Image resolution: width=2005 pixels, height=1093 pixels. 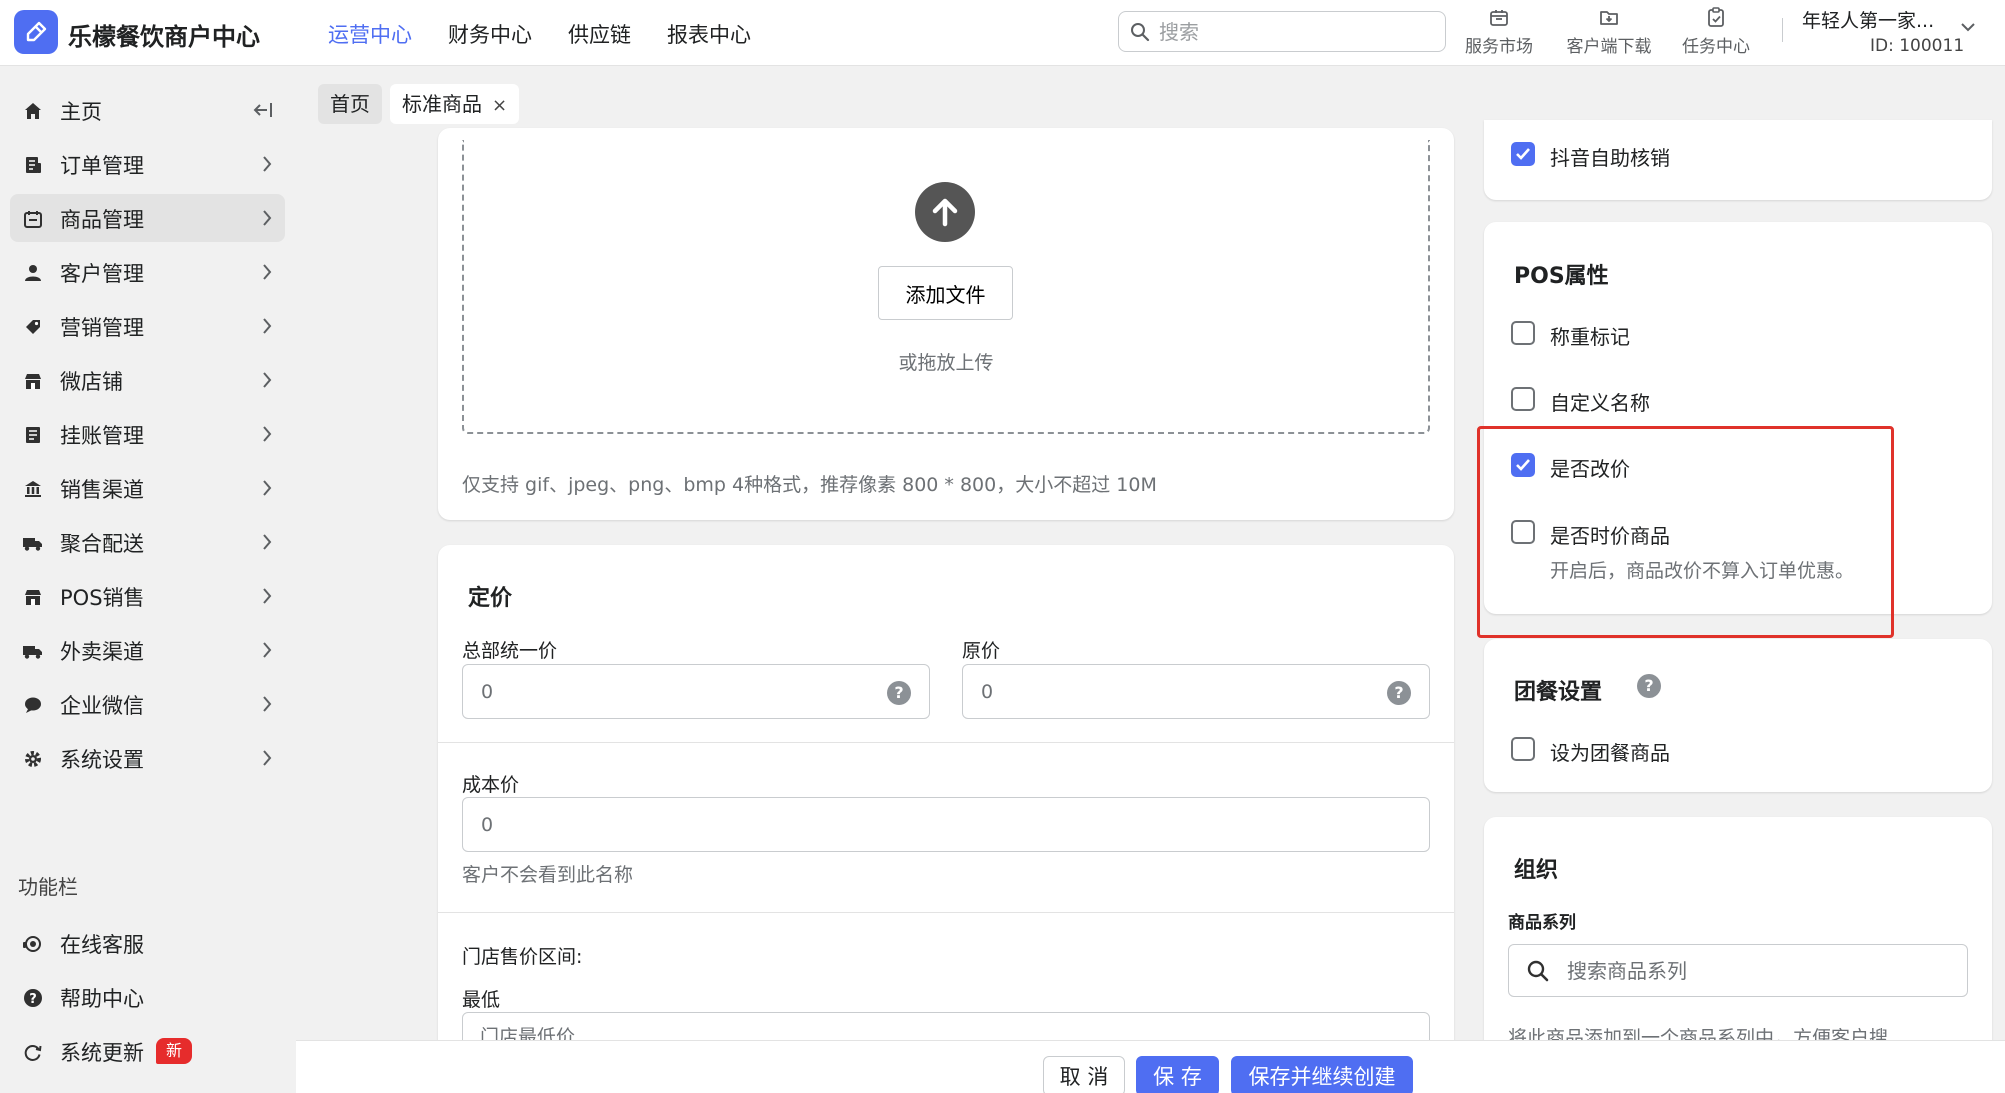 What do you see at coordinates (147, 434) in the screenshot?
I see `sidebar-item-credit-accounts: 挂账管理` at bounding box center [147, 434].